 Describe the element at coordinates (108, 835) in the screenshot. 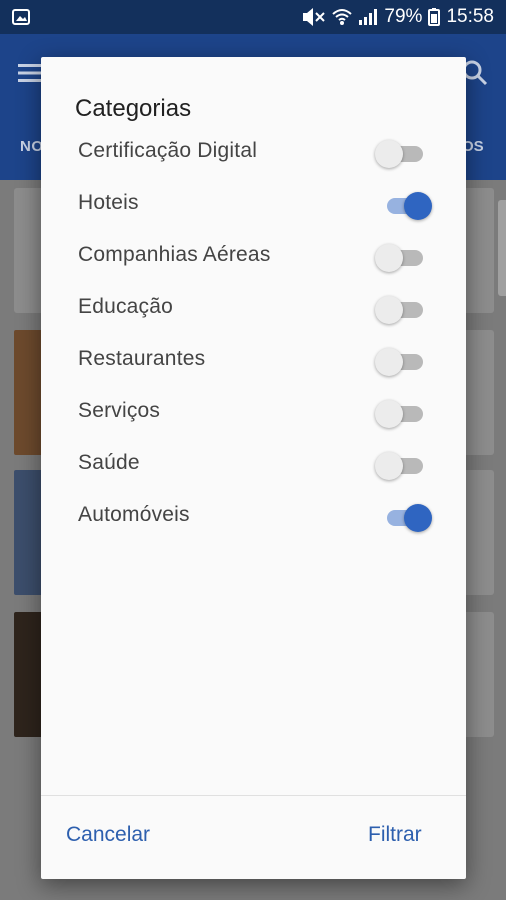

I see `cancel-button: Cancelar` at that location.